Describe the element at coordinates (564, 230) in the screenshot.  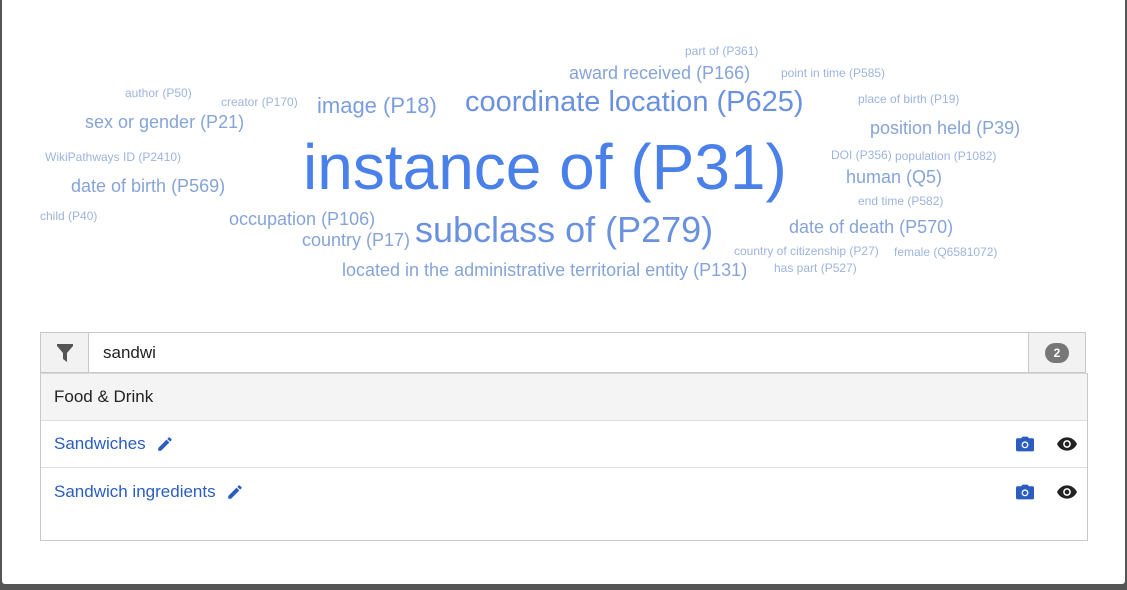
I see `cloud-word: subclass of (P279)` at that location.